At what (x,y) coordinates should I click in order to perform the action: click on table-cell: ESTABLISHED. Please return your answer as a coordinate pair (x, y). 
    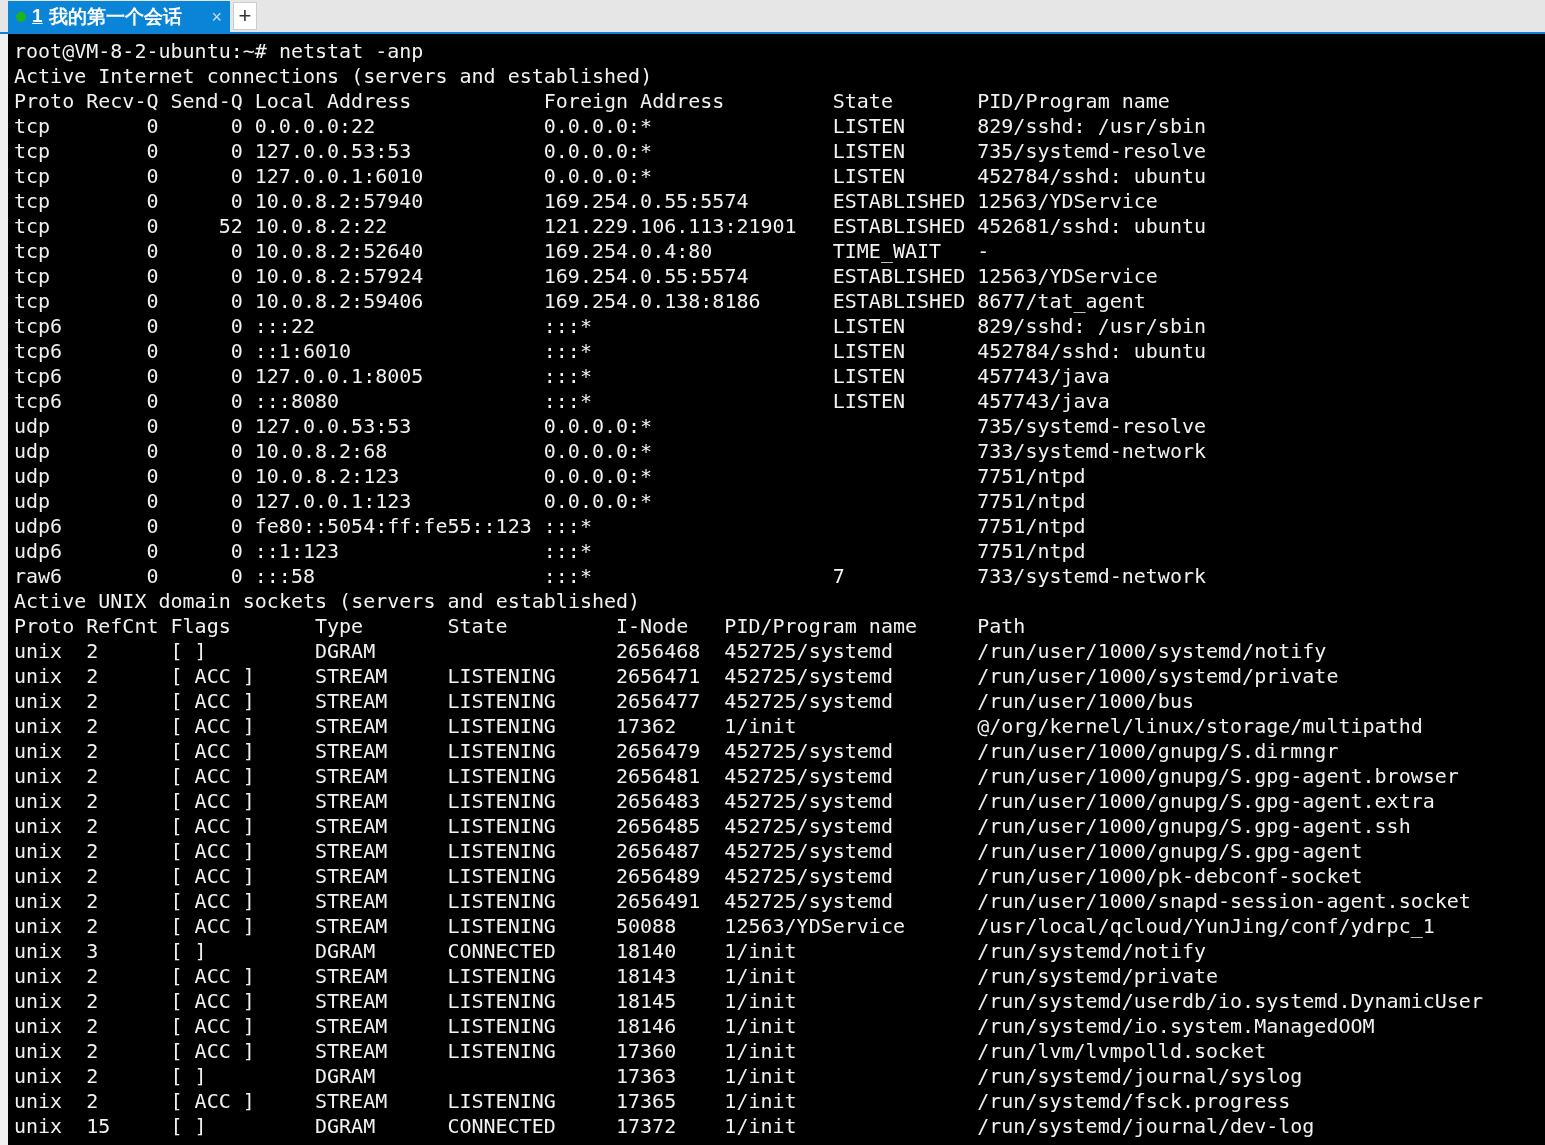
    Looking at the image, I should click on (899, 225).